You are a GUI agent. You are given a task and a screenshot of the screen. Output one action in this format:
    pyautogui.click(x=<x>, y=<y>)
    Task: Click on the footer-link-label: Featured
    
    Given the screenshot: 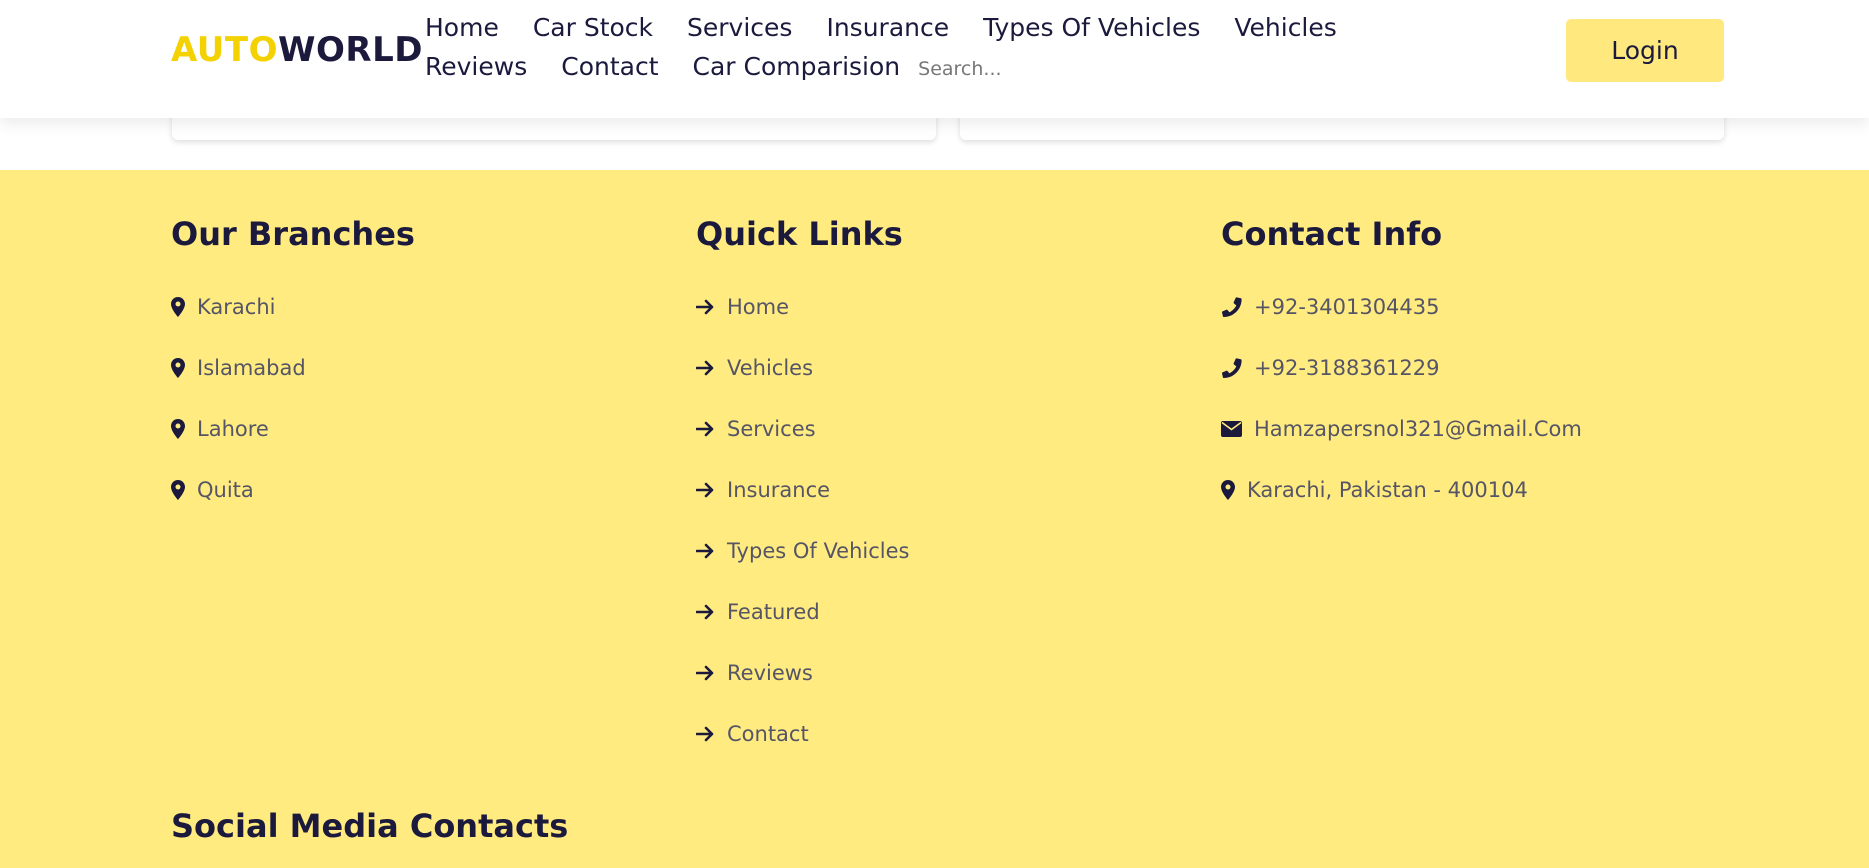 What is the action you would take?
    pyautogui.click(x=773, y=611)
    